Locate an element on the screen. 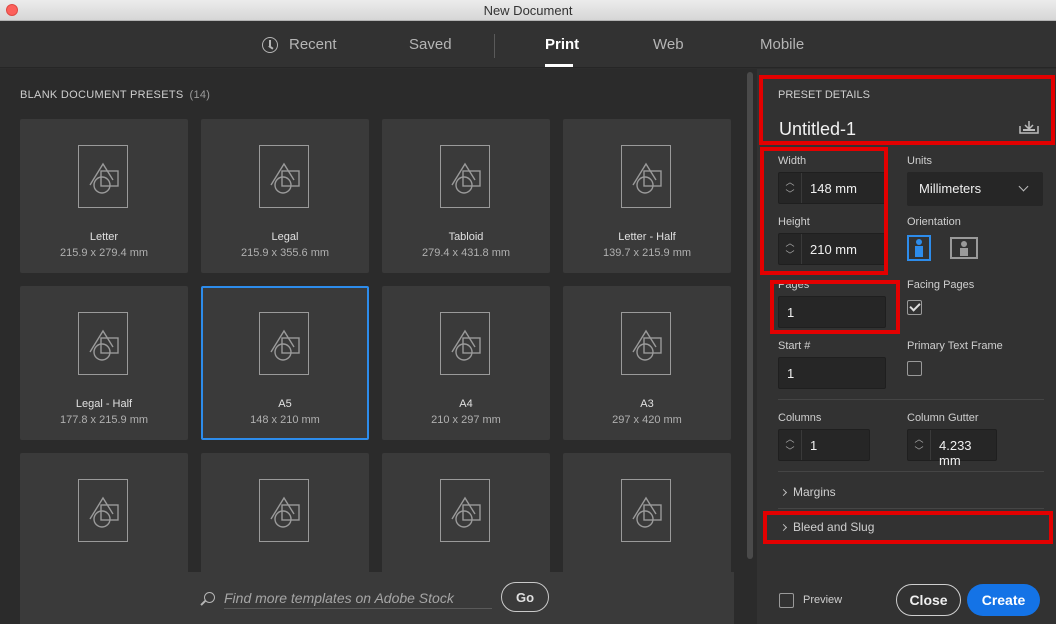  presets-heading: BLANK DOCUMENT PRESETS (14) is located at coordinates (115, 95).